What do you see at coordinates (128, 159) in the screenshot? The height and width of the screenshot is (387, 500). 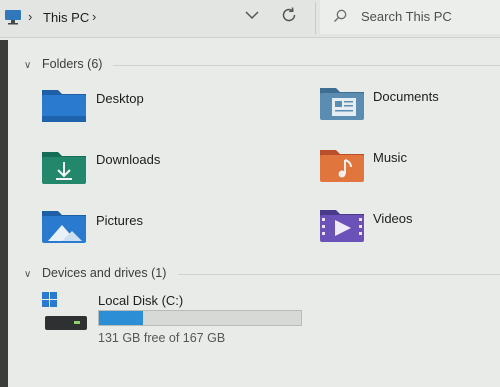 I see `folder-label-downloads: Downloads` at bounding box center [128, 159].